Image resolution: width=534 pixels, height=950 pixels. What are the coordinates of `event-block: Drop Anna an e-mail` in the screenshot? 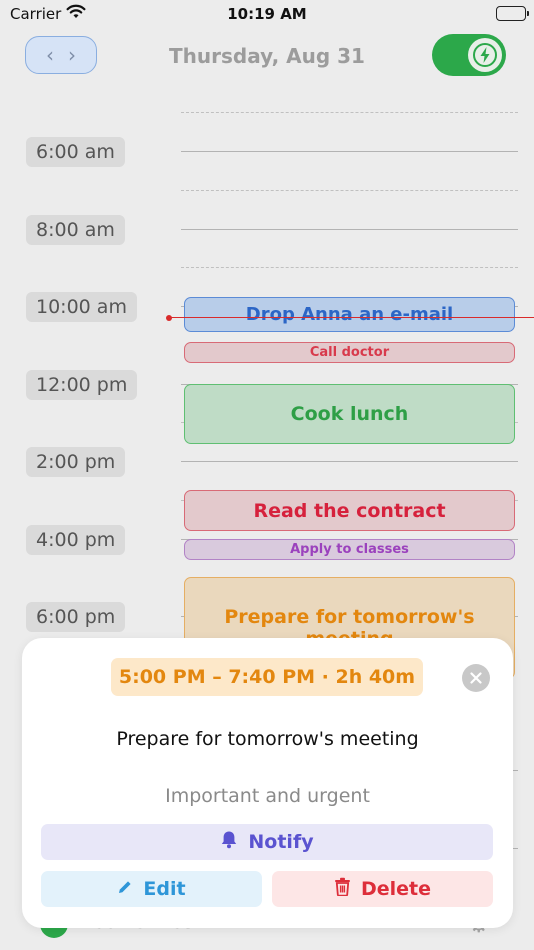 It's located at (349, 314).